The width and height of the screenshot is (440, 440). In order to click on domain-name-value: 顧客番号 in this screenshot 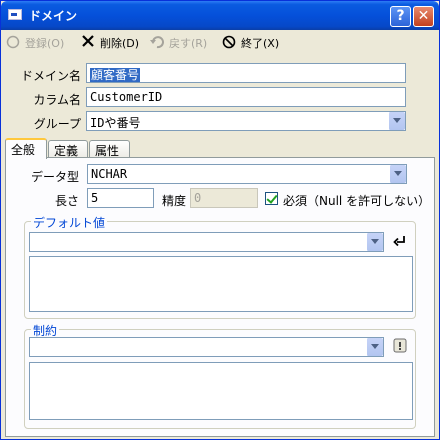, I will do `click(115, 75)`.